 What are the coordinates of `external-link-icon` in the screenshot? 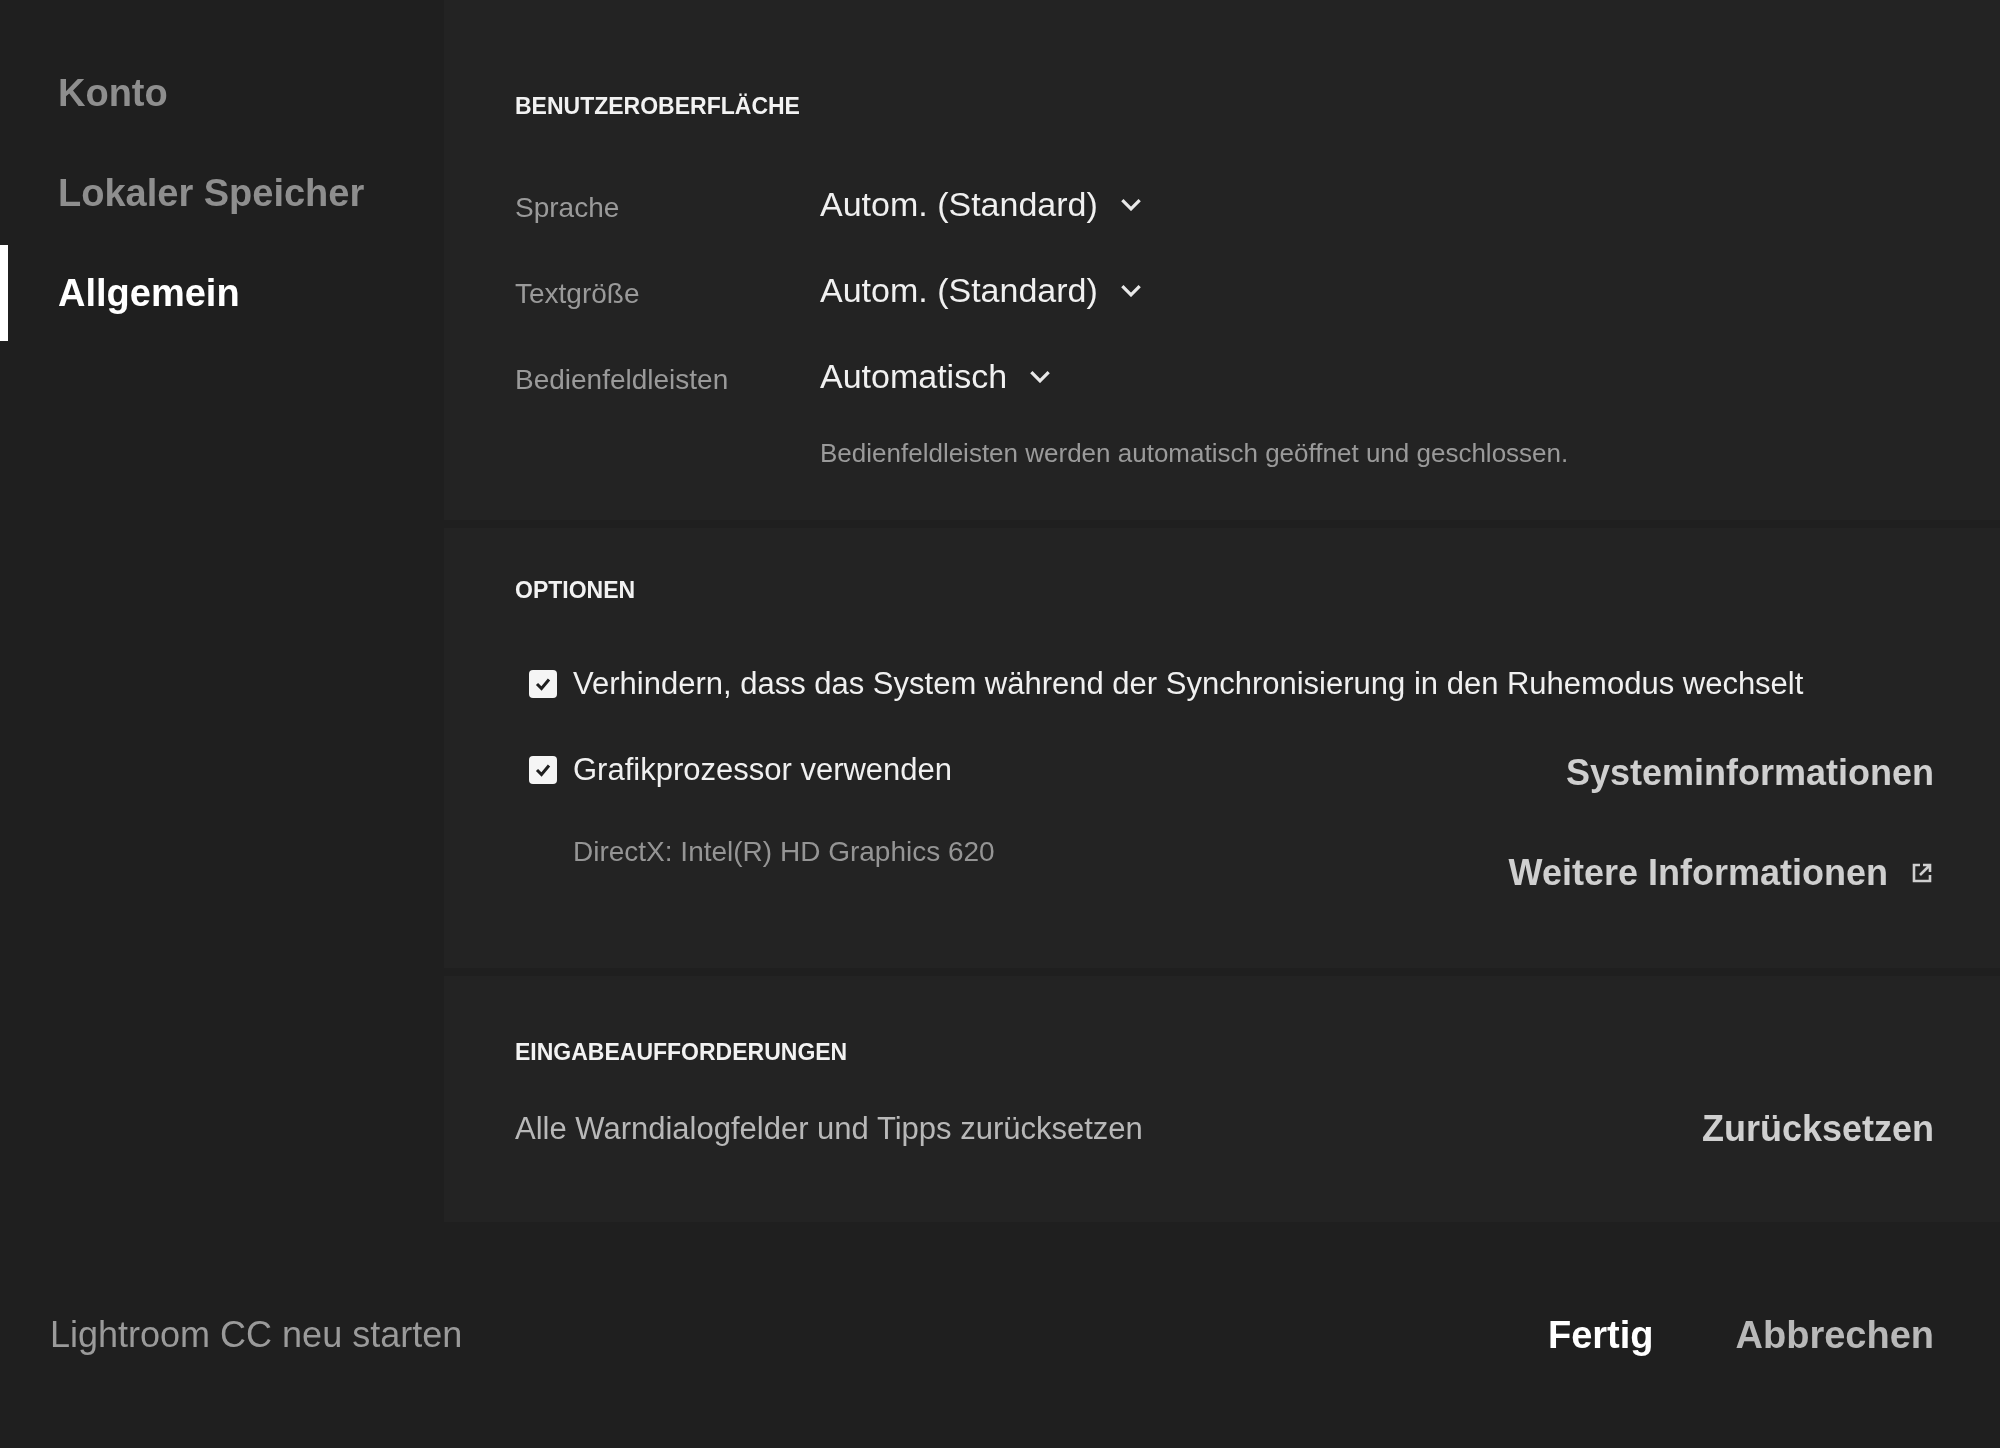 It's located at (1922, 873).